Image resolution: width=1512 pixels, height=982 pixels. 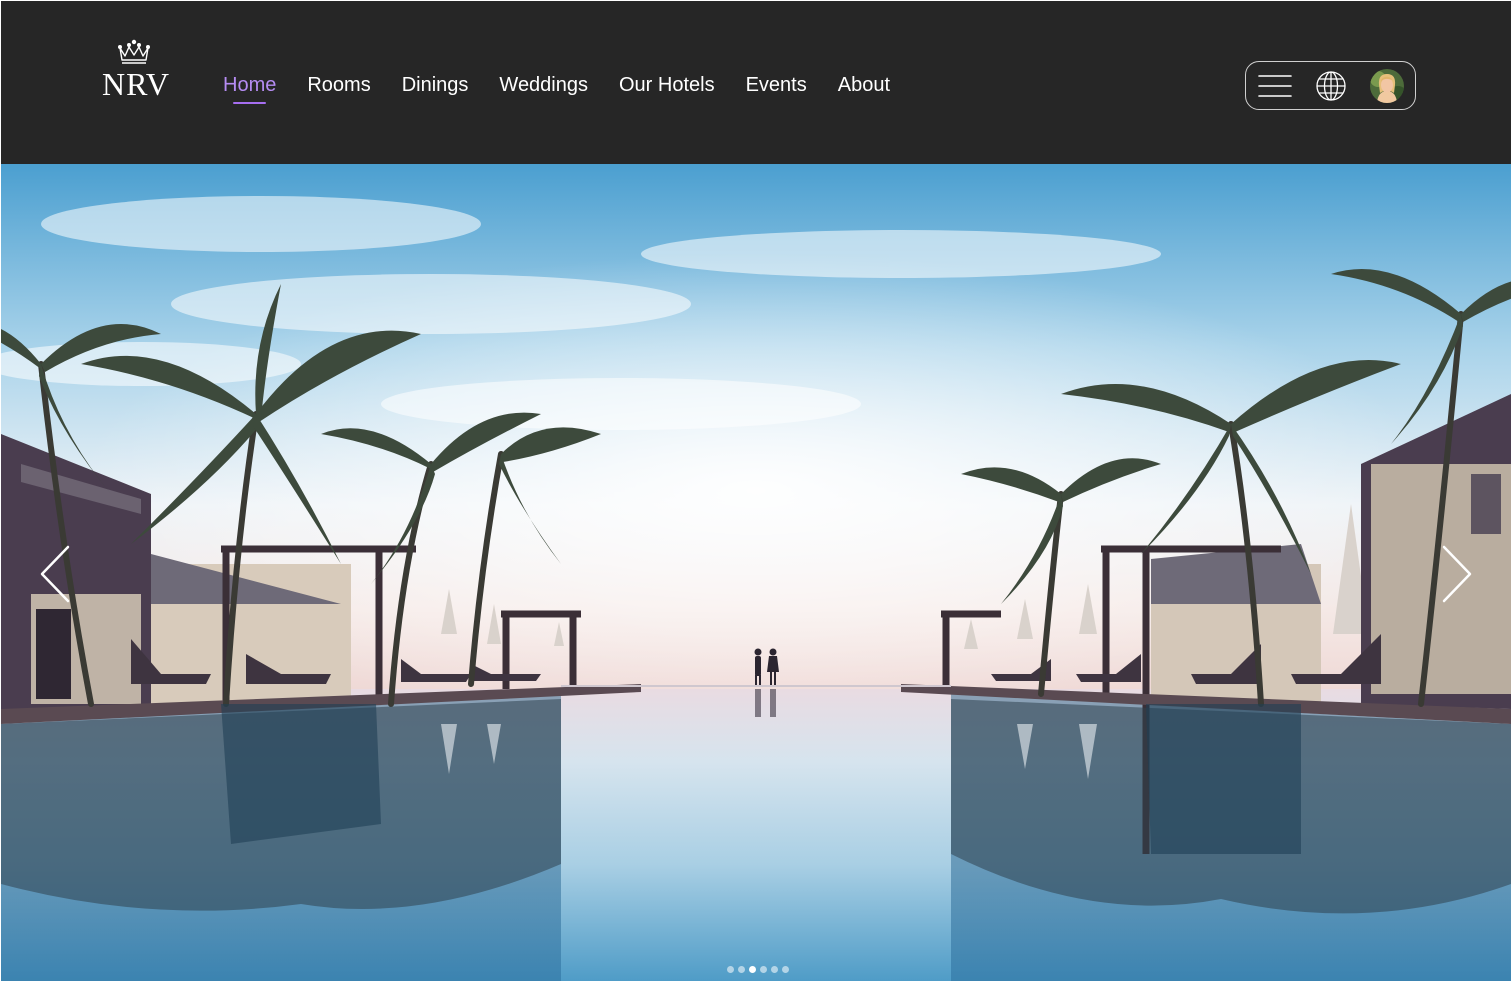 What do you see at coordinates (667, 91) in the screenshot?
I see `nav-item-our-hotels: Our Hotels` at bounding box center [667, 91].